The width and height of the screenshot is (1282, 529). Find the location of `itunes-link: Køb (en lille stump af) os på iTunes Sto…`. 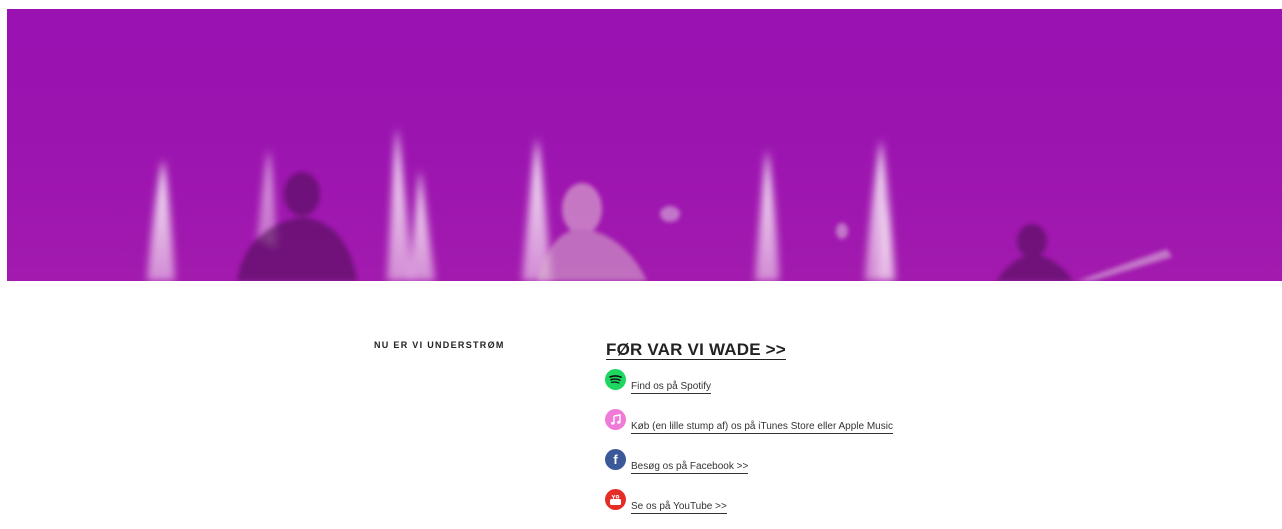

itunes-link: Køb (en lille stump af) os på iTunes Sto… is located at coordinates (762, 427).